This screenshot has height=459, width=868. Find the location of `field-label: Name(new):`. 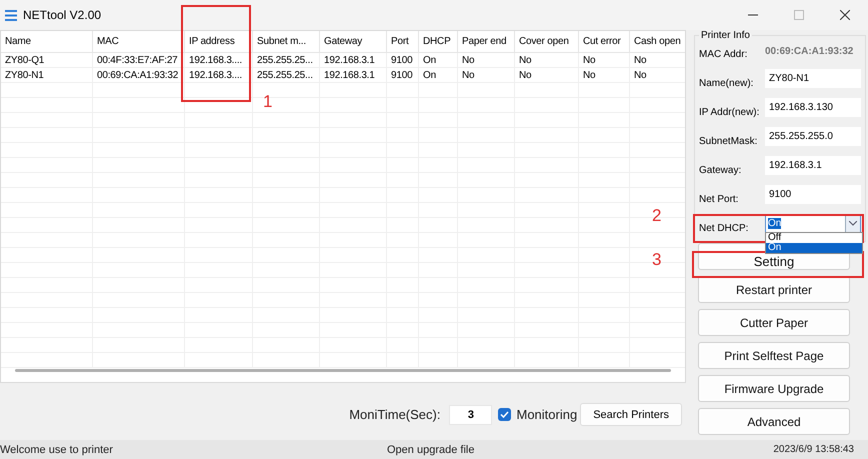

field-label: Name(new): is located at coordinates (726, 83).